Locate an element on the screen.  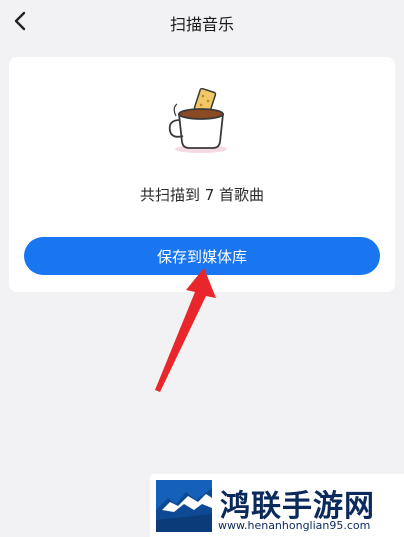
red-arrow-annotation is located at coordinates (185, 330).